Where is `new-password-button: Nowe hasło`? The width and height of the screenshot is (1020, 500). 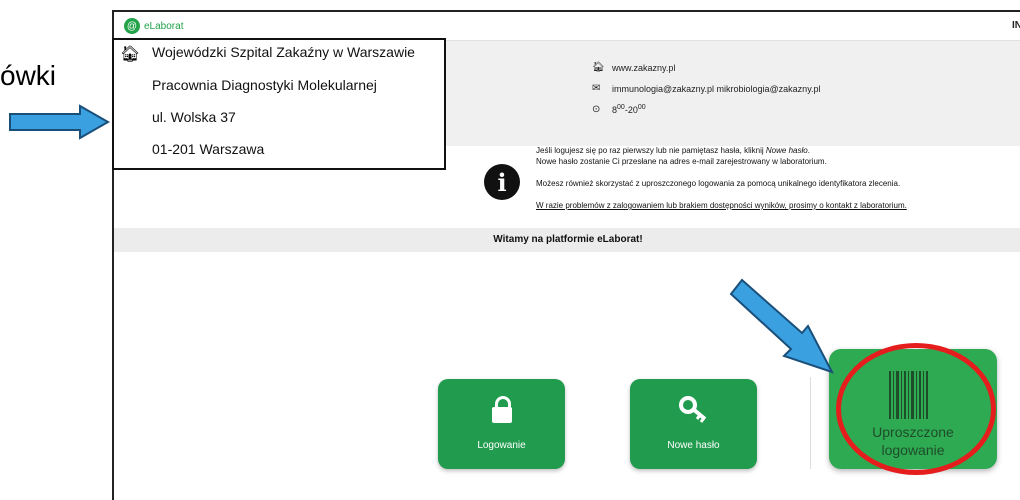 new-password-button: Nowe hasło is located at coordinates (693, 424).